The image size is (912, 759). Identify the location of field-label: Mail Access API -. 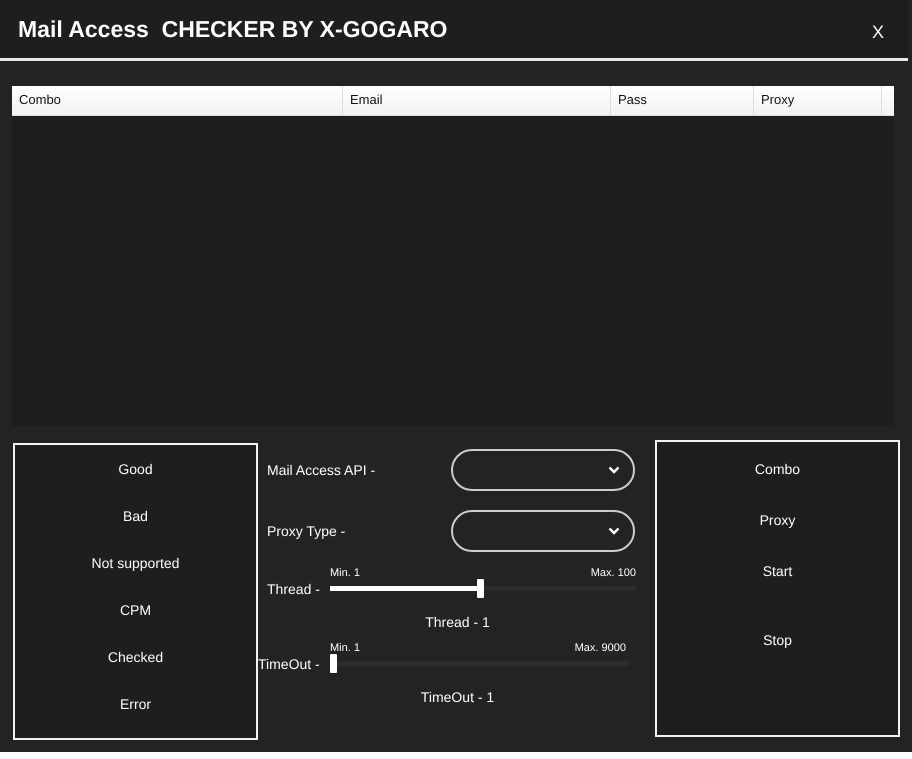
(321, 470).